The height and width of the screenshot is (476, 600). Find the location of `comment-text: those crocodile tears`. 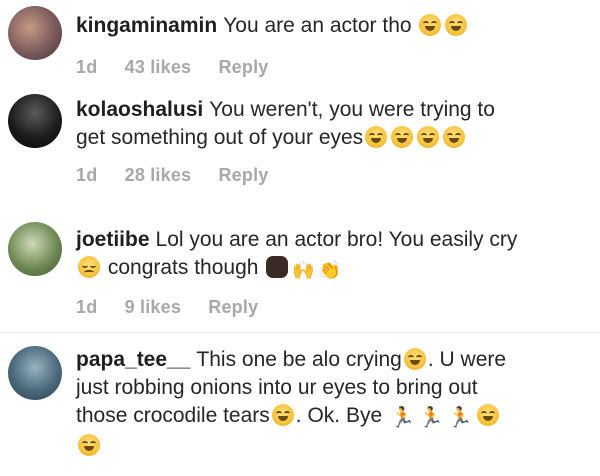

comment-text: those crocodile tears is located at coordinates (173, 415).